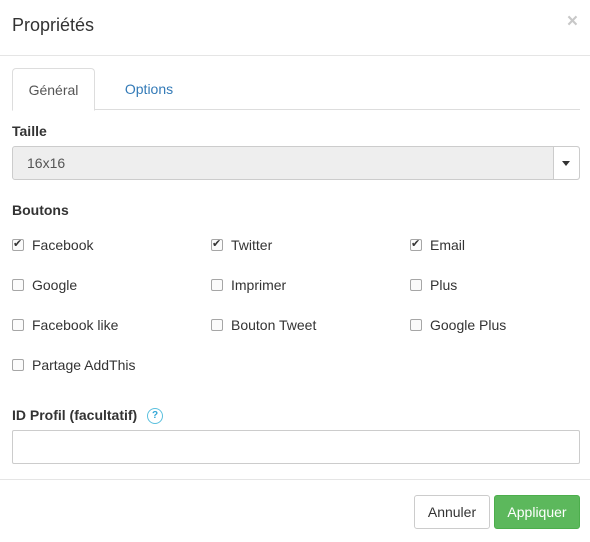 This screenshot has height=542, width=590. I want to click on checkbox-imprimer-box, so click(217, 285).